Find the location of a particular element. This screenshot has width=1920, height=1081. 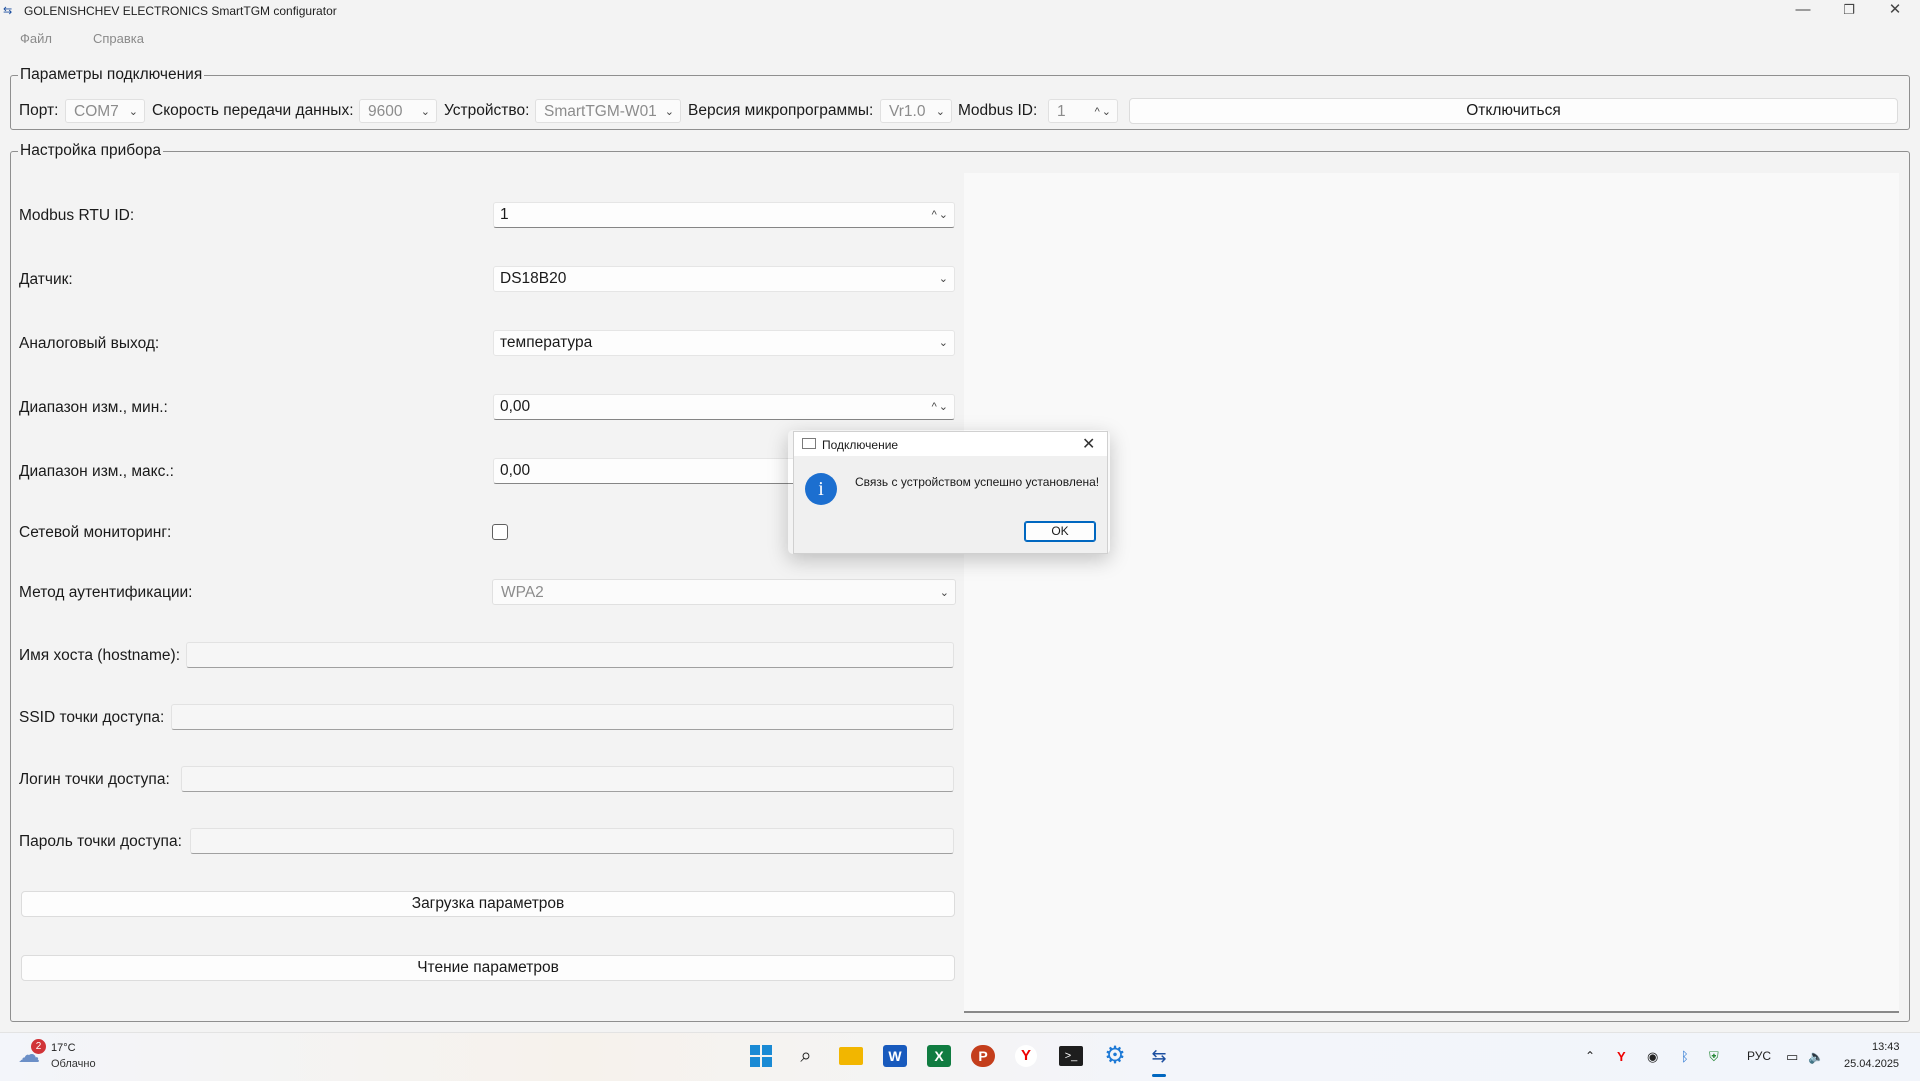

menu-help: Справка is located at coordinates (118, 38).